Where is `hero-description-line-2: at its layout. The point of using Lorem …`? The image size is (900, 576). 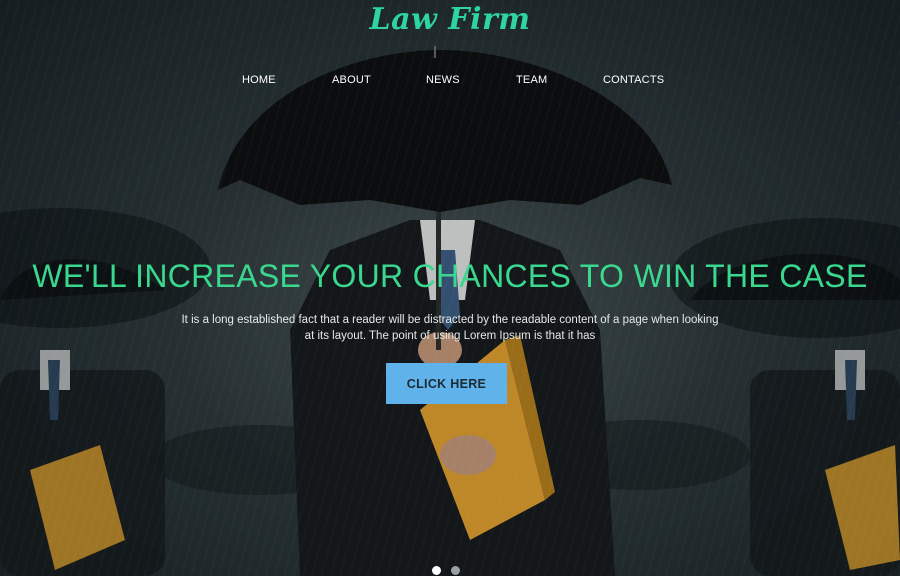 hero-description-line-2: at its layout. The point of using Lorem … is located at coordinates (450, 336).